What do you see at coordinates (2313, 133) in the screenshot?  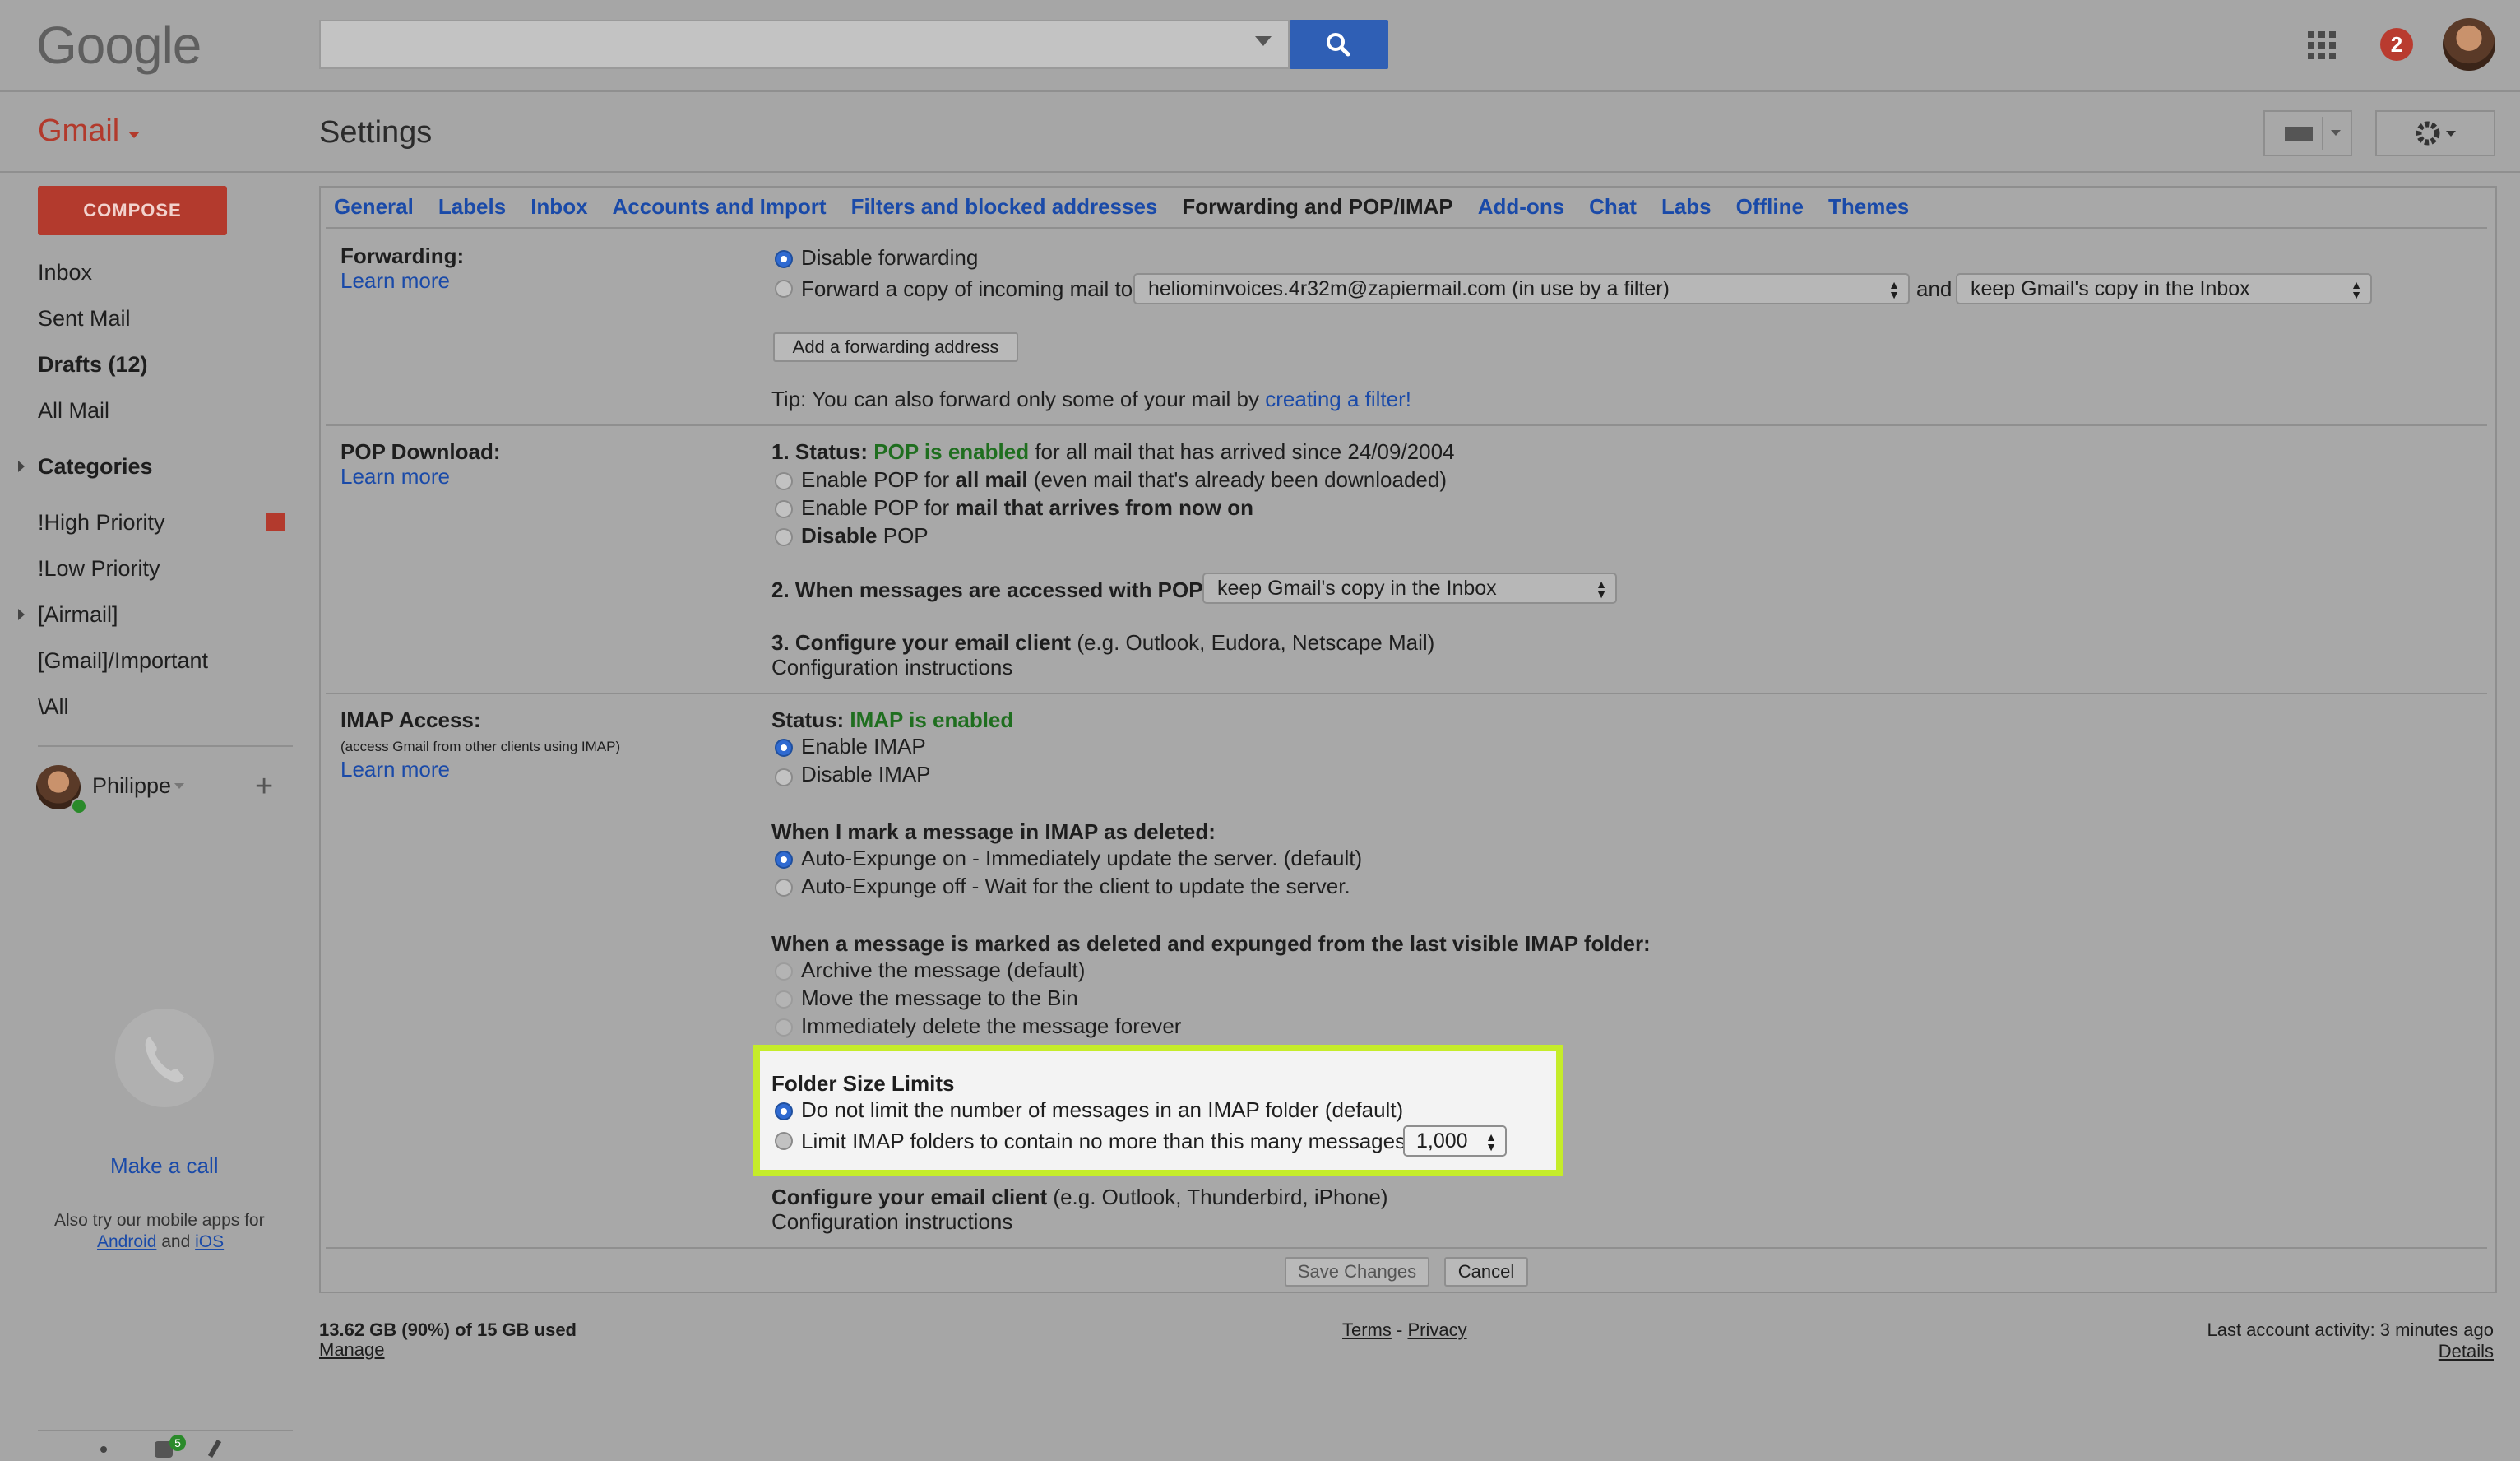 I see `keyboard-icon` at bounding box center [2313, 133].